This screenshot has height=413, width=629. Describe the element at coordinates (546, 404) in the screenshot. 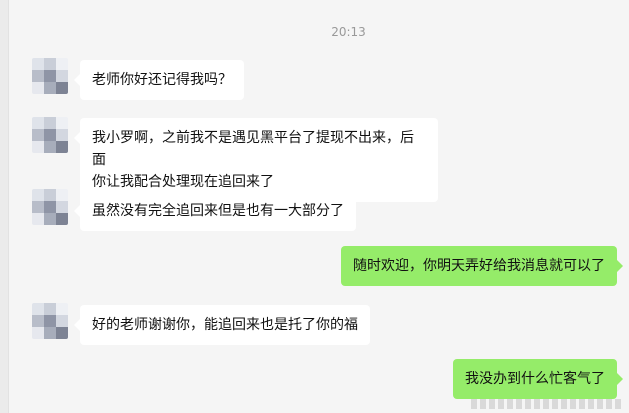

I see `blurred-watermark` at that location.